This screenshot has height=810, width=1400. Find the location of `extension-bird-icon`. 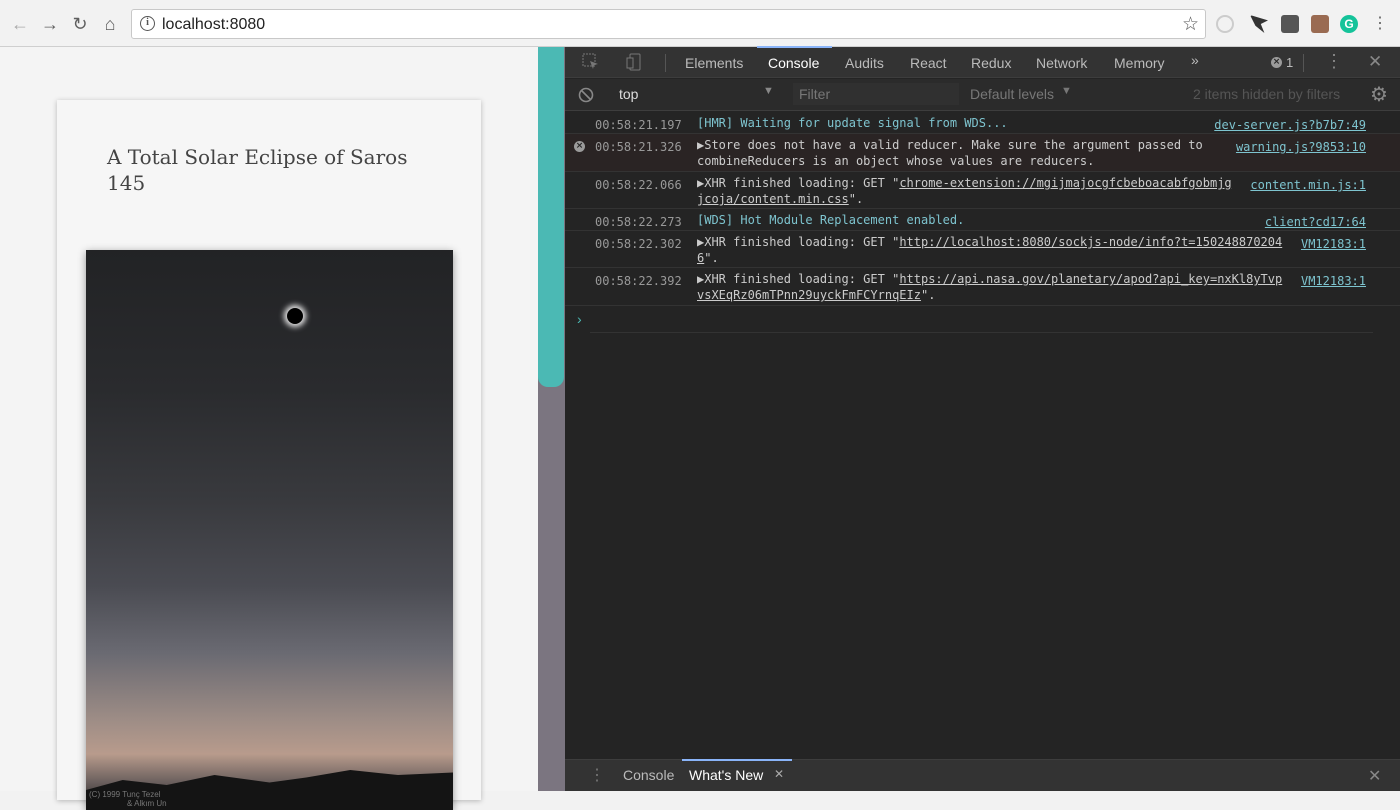

extension-bird-icon is located at coordinates (1259, 24).